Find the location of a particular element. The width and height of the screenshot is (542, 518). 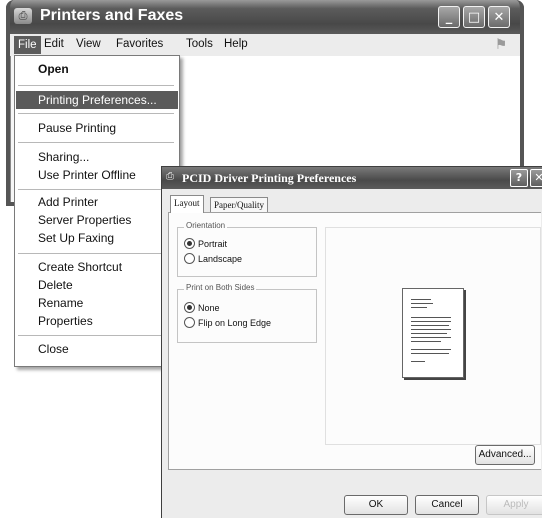

menu-favorites: Favorites is located at coordinates (139, 44).